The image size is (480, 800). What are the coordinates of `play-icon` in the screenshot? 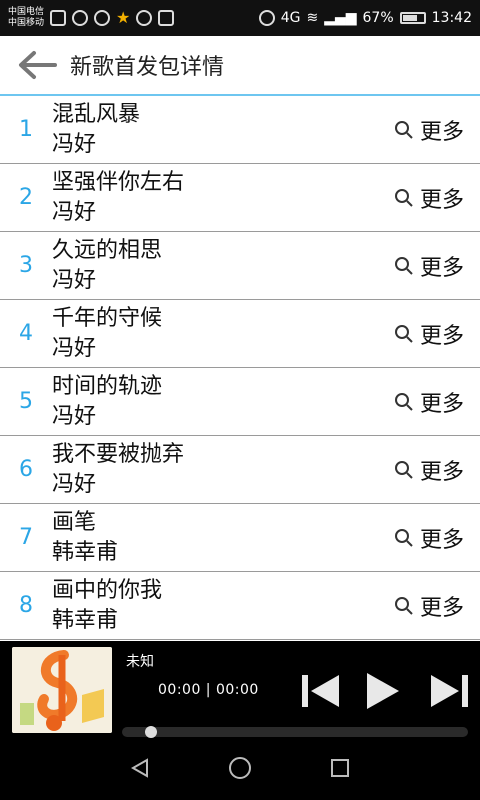 It's located at (381, 693).